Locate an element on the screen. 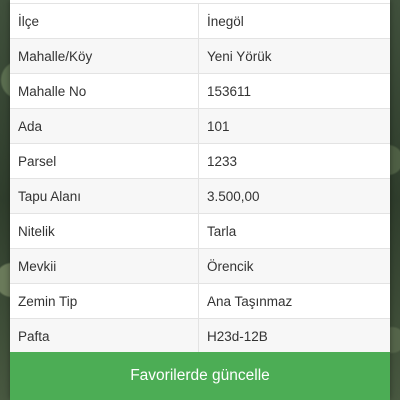 The image size is (400, 400). row-label-parsel: Parsel is located at coordinates (104, 161).